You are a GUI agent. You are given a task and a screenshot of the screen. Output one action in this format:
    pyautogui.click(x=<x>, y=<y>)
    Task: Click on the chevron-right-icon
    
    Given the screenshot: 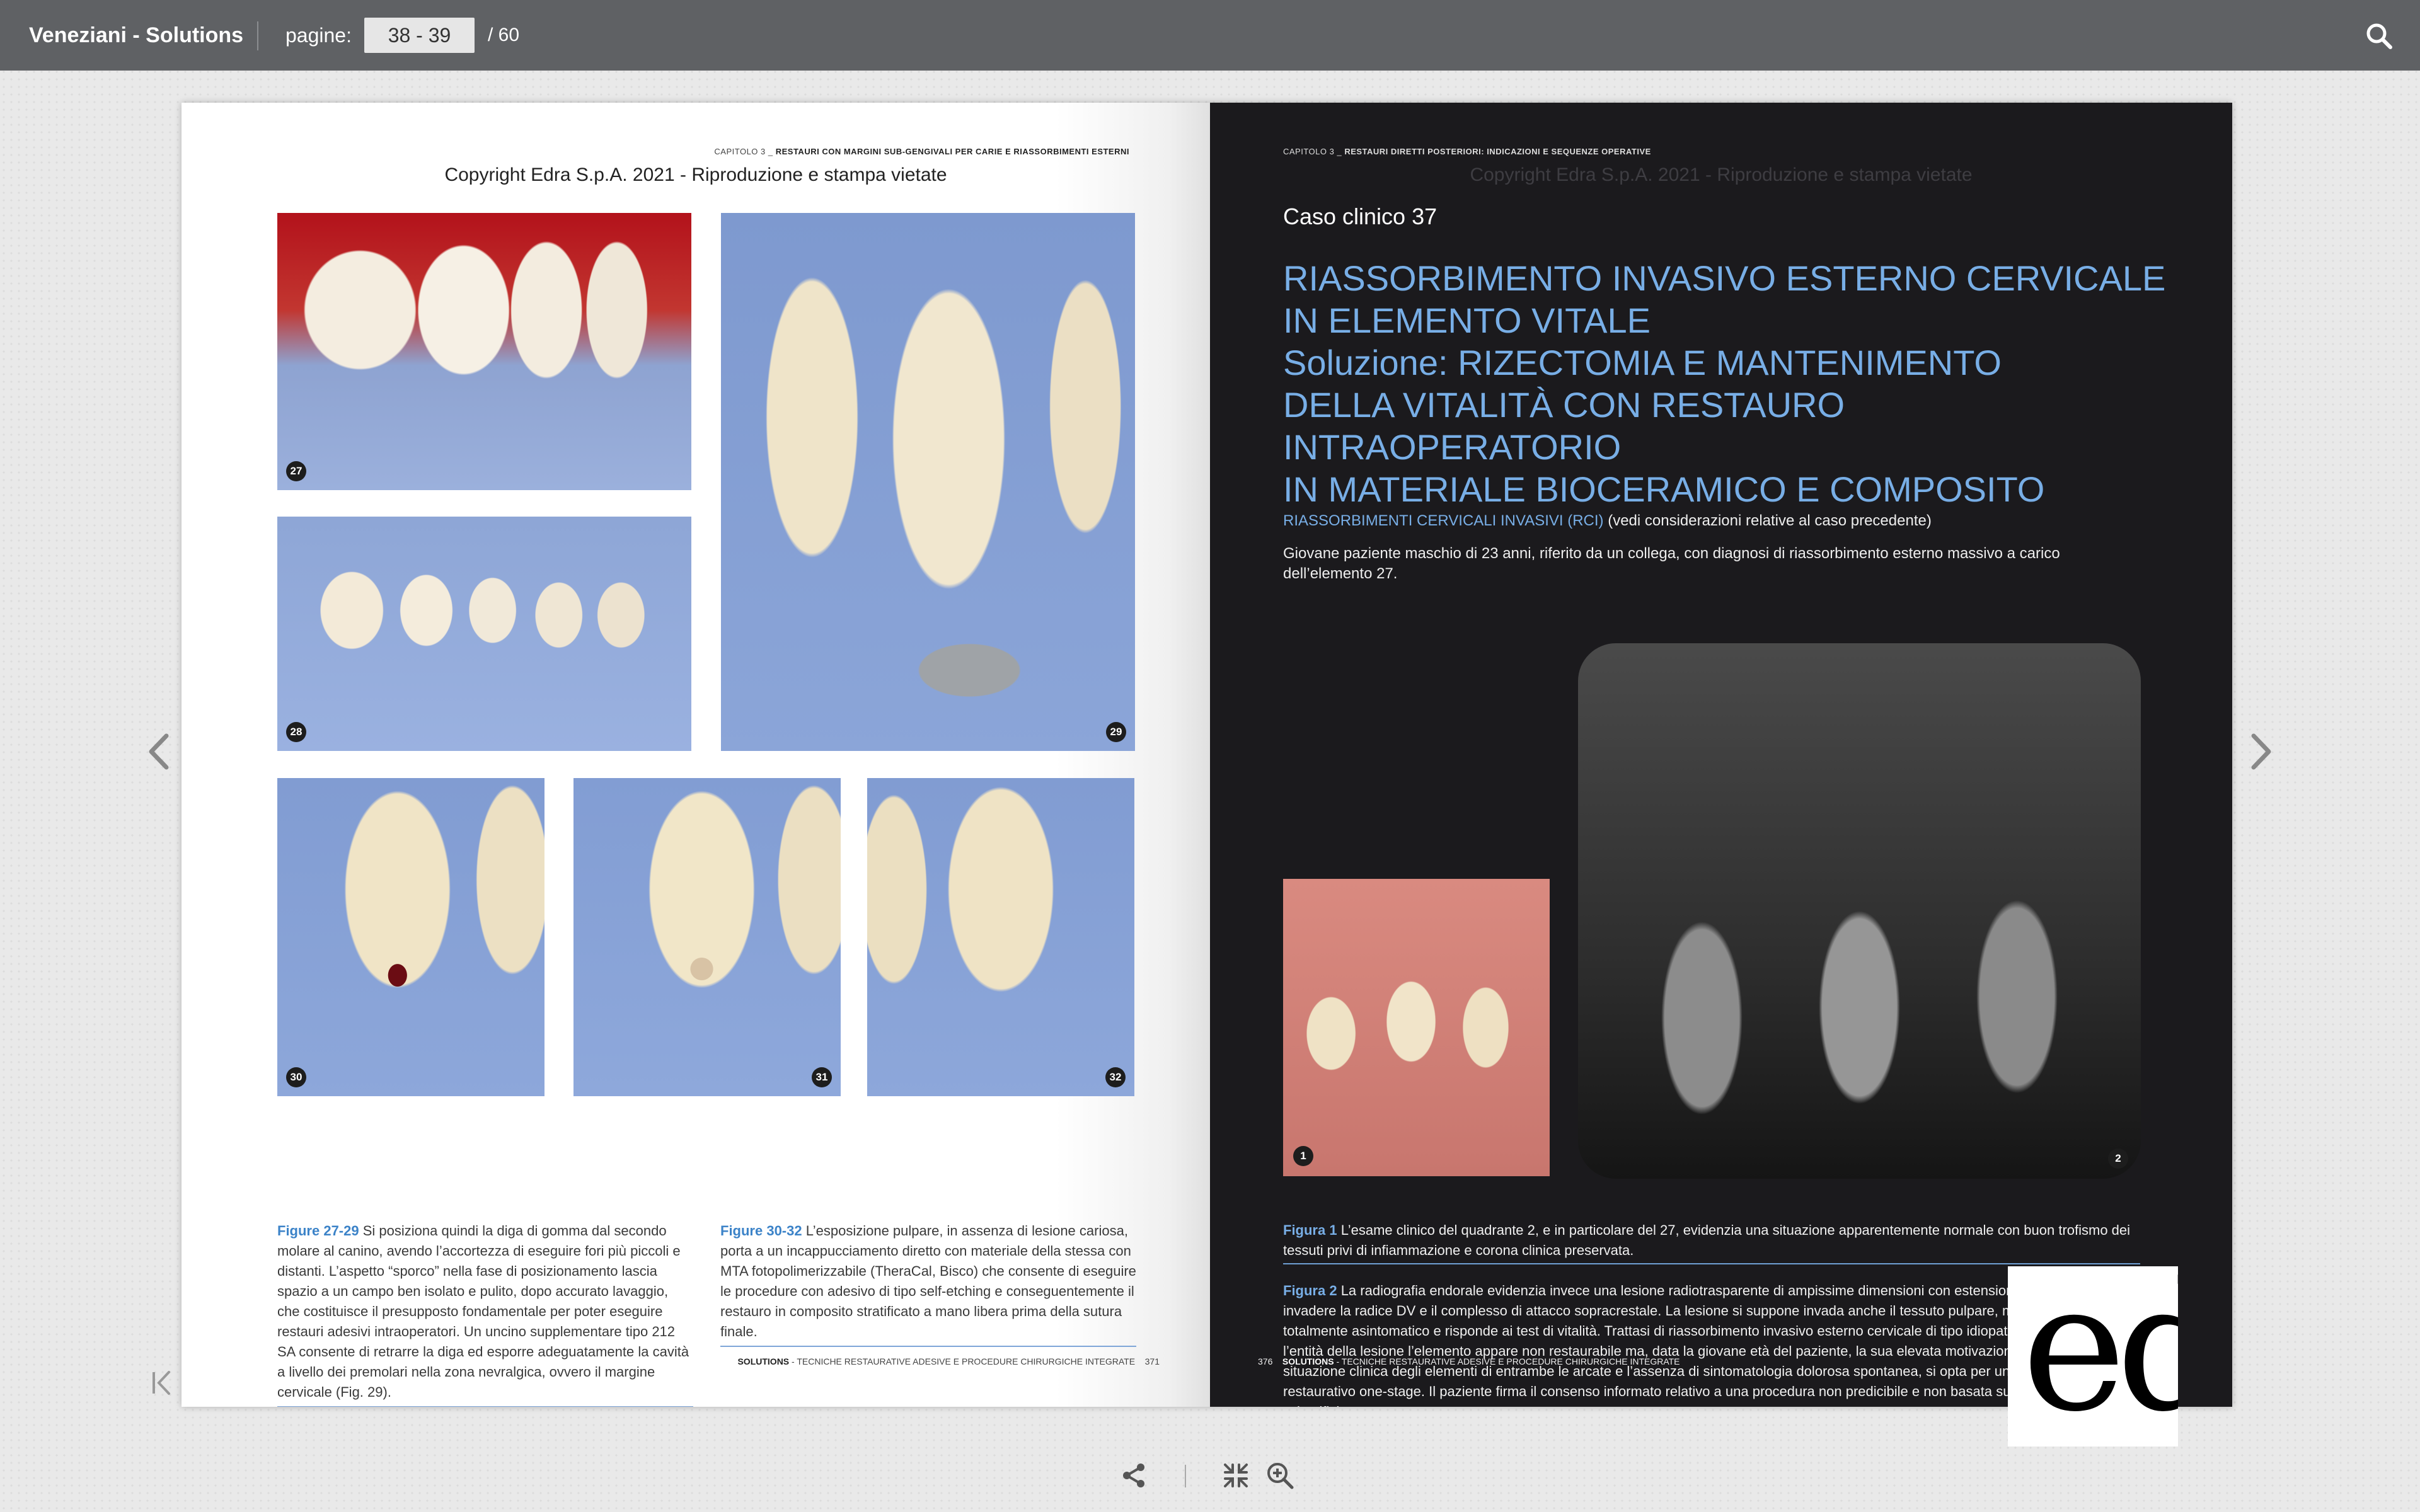 What is the action you would take?
    pyautogui.click(x=2261, y=751)
    